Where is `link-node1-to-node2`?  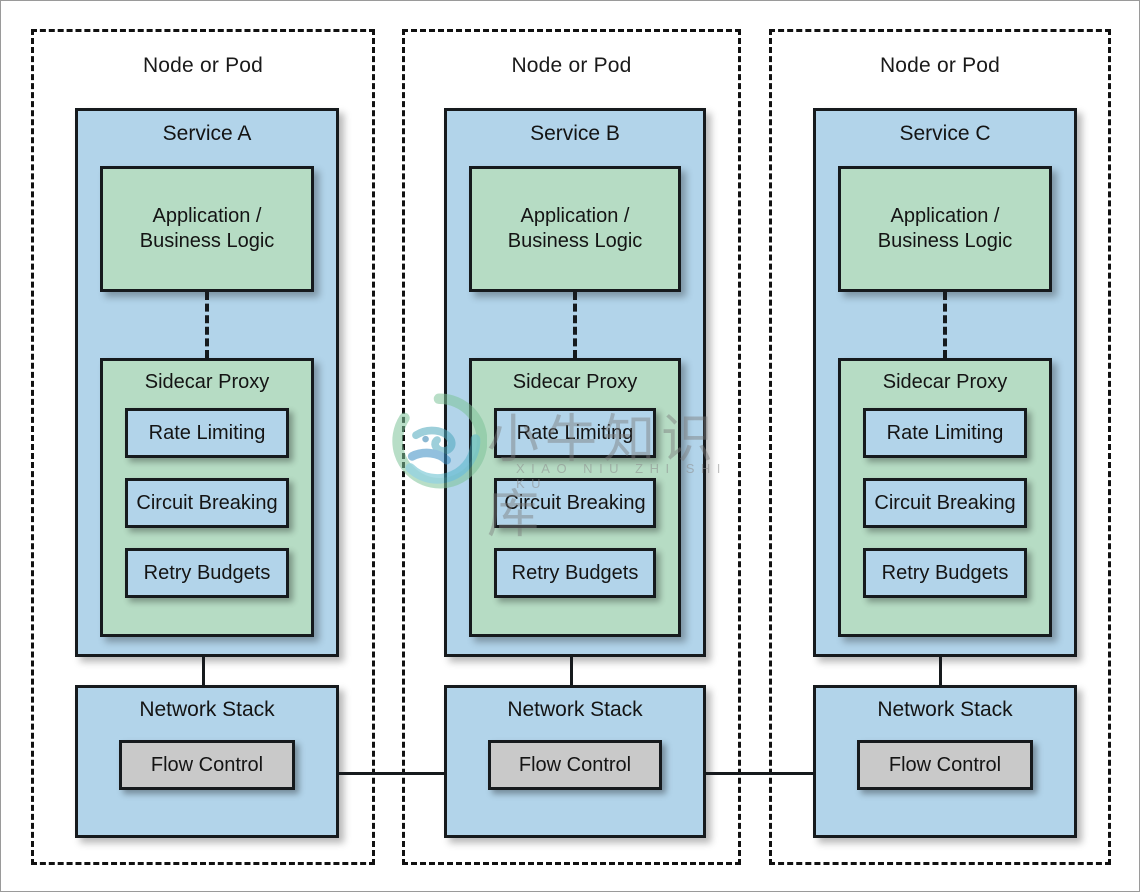 link-node1-to-node2 is located at coordinates (390, 773).